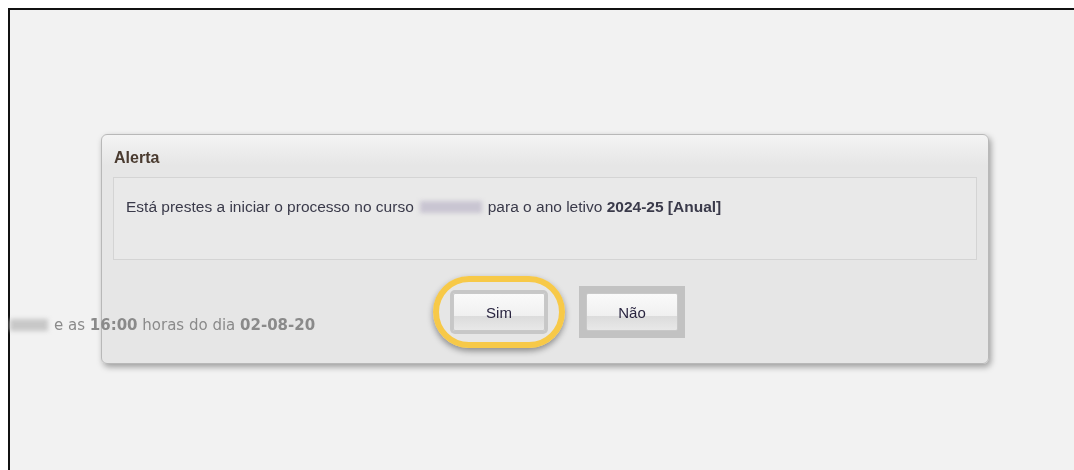 This screenshot has height=470, width=1074. What do you see at coordinates (185, 325) in the screenshot?
I see `background-text: e as 16:00 horas do dia 02-08-20` at bounding box center [185, 325].